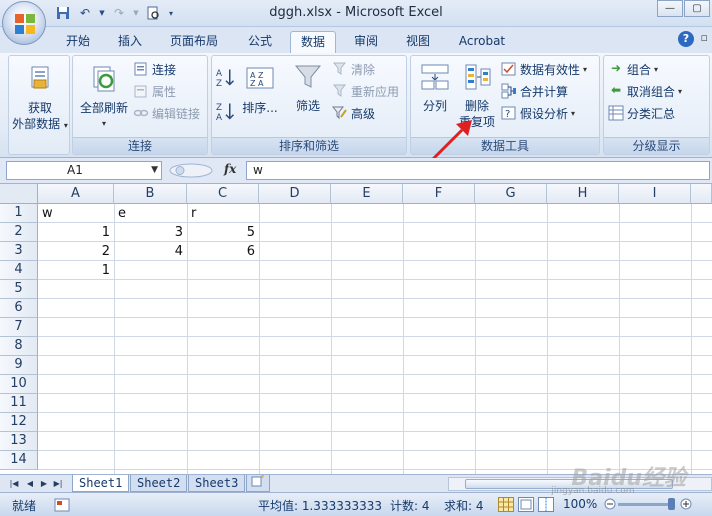 This screenshot has height=516, width=712. What do you see at coordinates (482, 42) in the screenshot?
I see `tab-acrobat: Acrobat` at bounding box center [482, 42].